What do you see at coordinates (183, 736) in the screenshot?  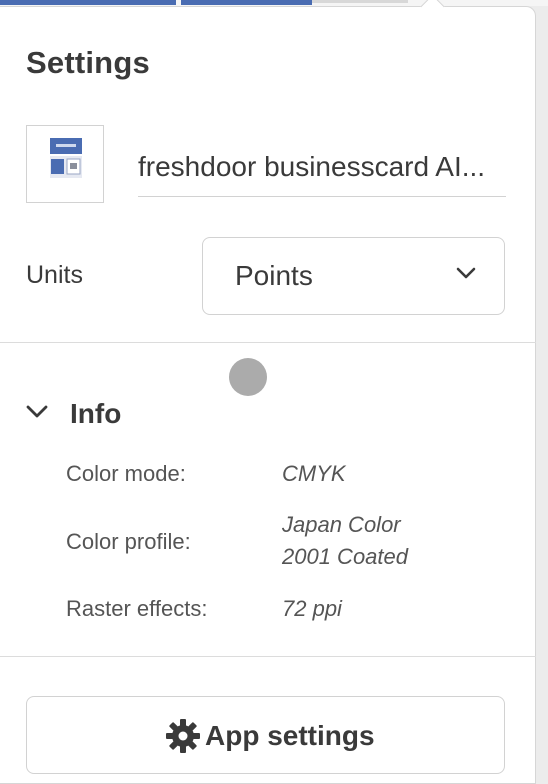 I see `gear-icon` at bounding box center [183, 736].